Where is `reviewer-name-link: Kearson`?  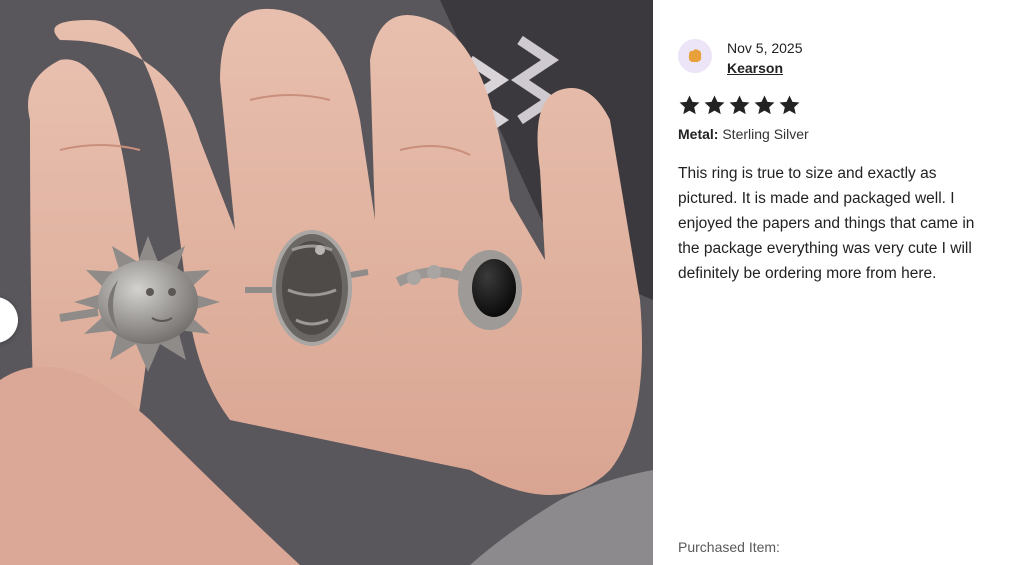 reviewer-name-link: Kearson is located at coordinates (755, 68).